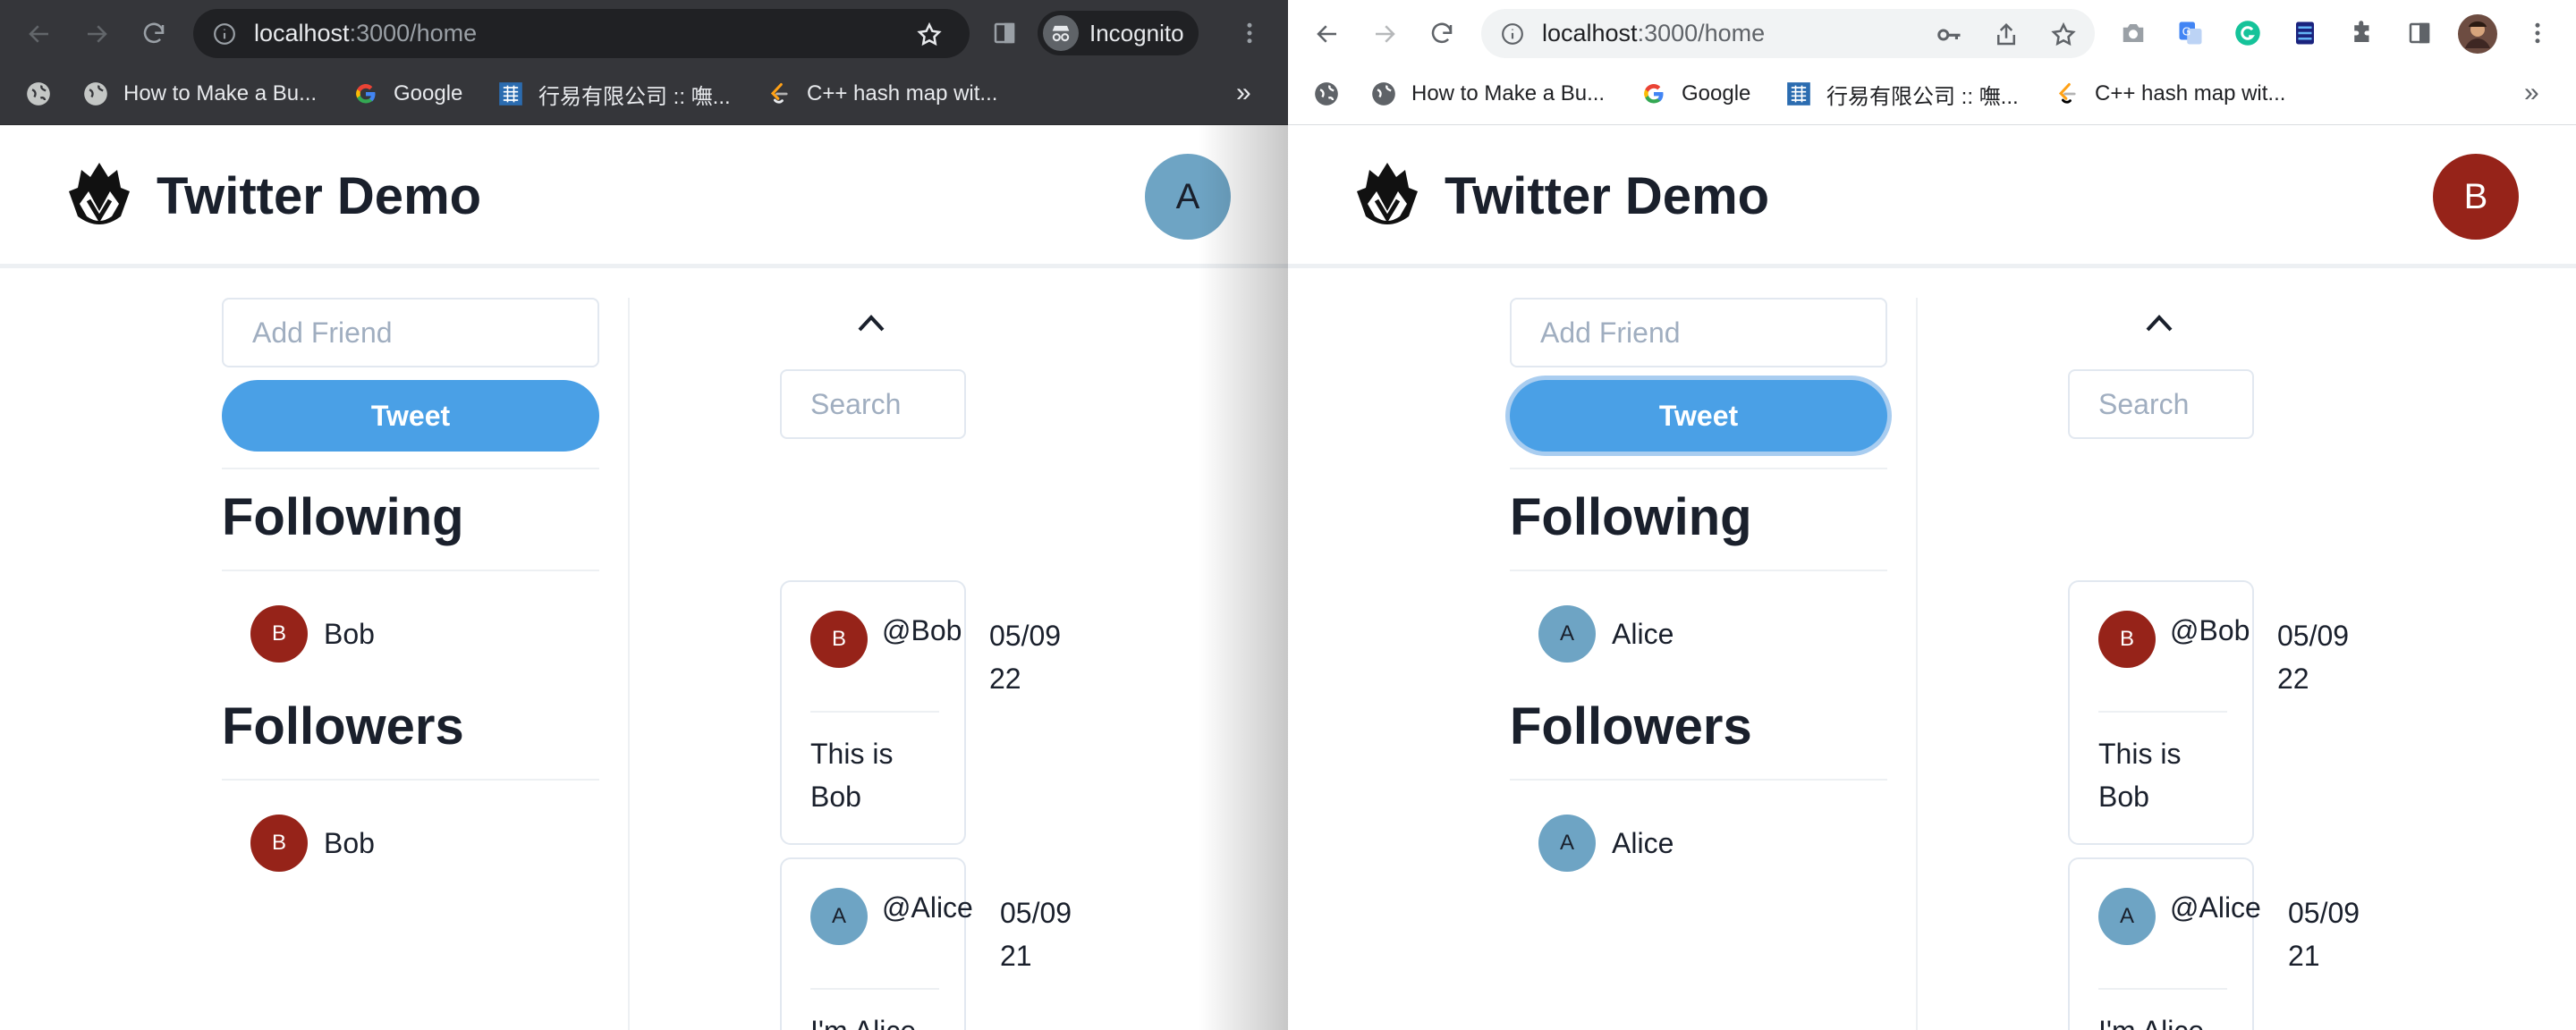  I want to click on tweet-text: I'm Alice, so click(2165, 1019).